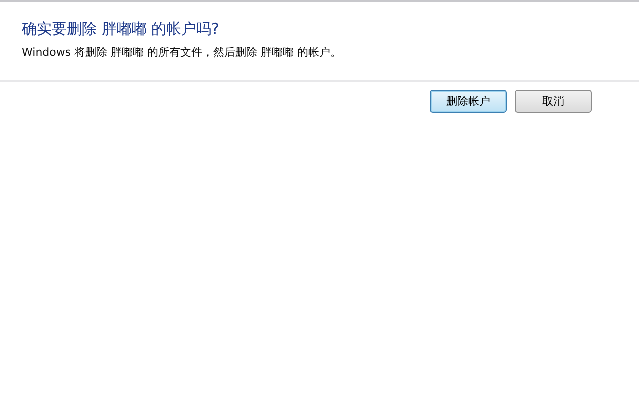 This screenshot has width=639, height=402. I want to click on dialog-button: 删除帐户, so click(468, 101).